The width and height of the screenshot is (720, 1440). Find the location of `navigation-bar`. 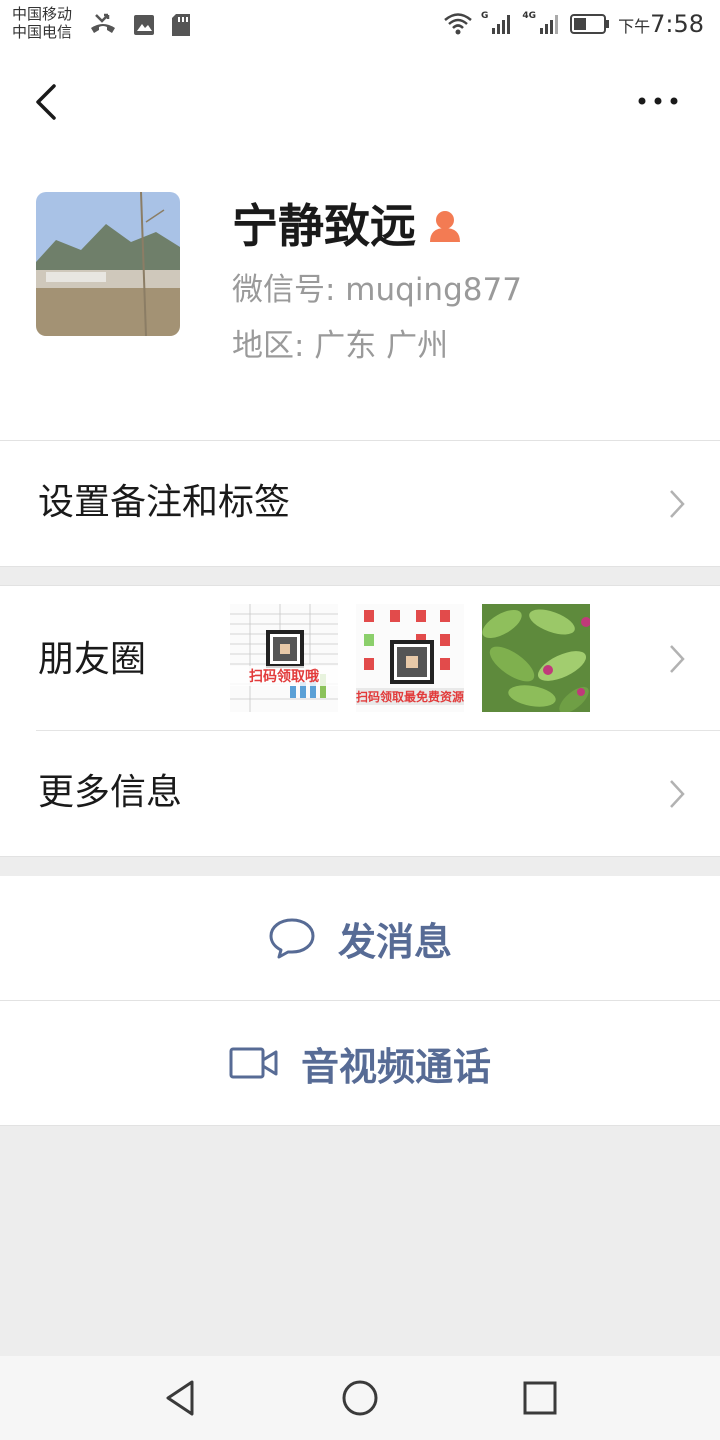

navigation-bar is located at coordinates (360, 1398).